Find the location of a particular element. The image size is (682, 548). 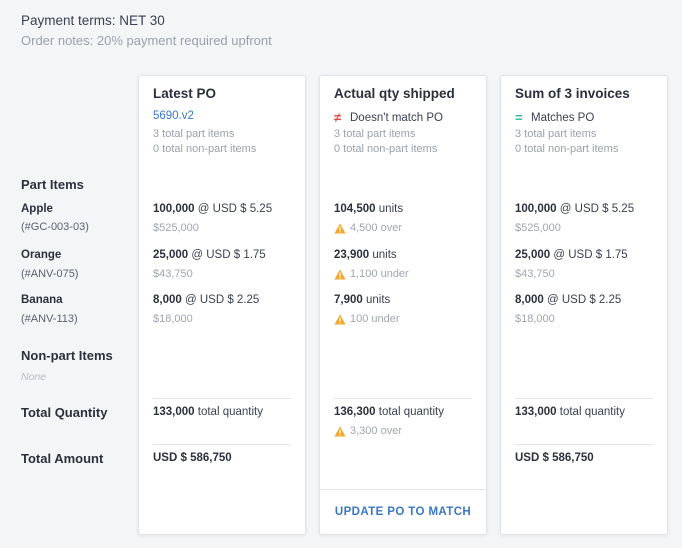

part-items-heading: Part Items is located at coordinates (52, 184).